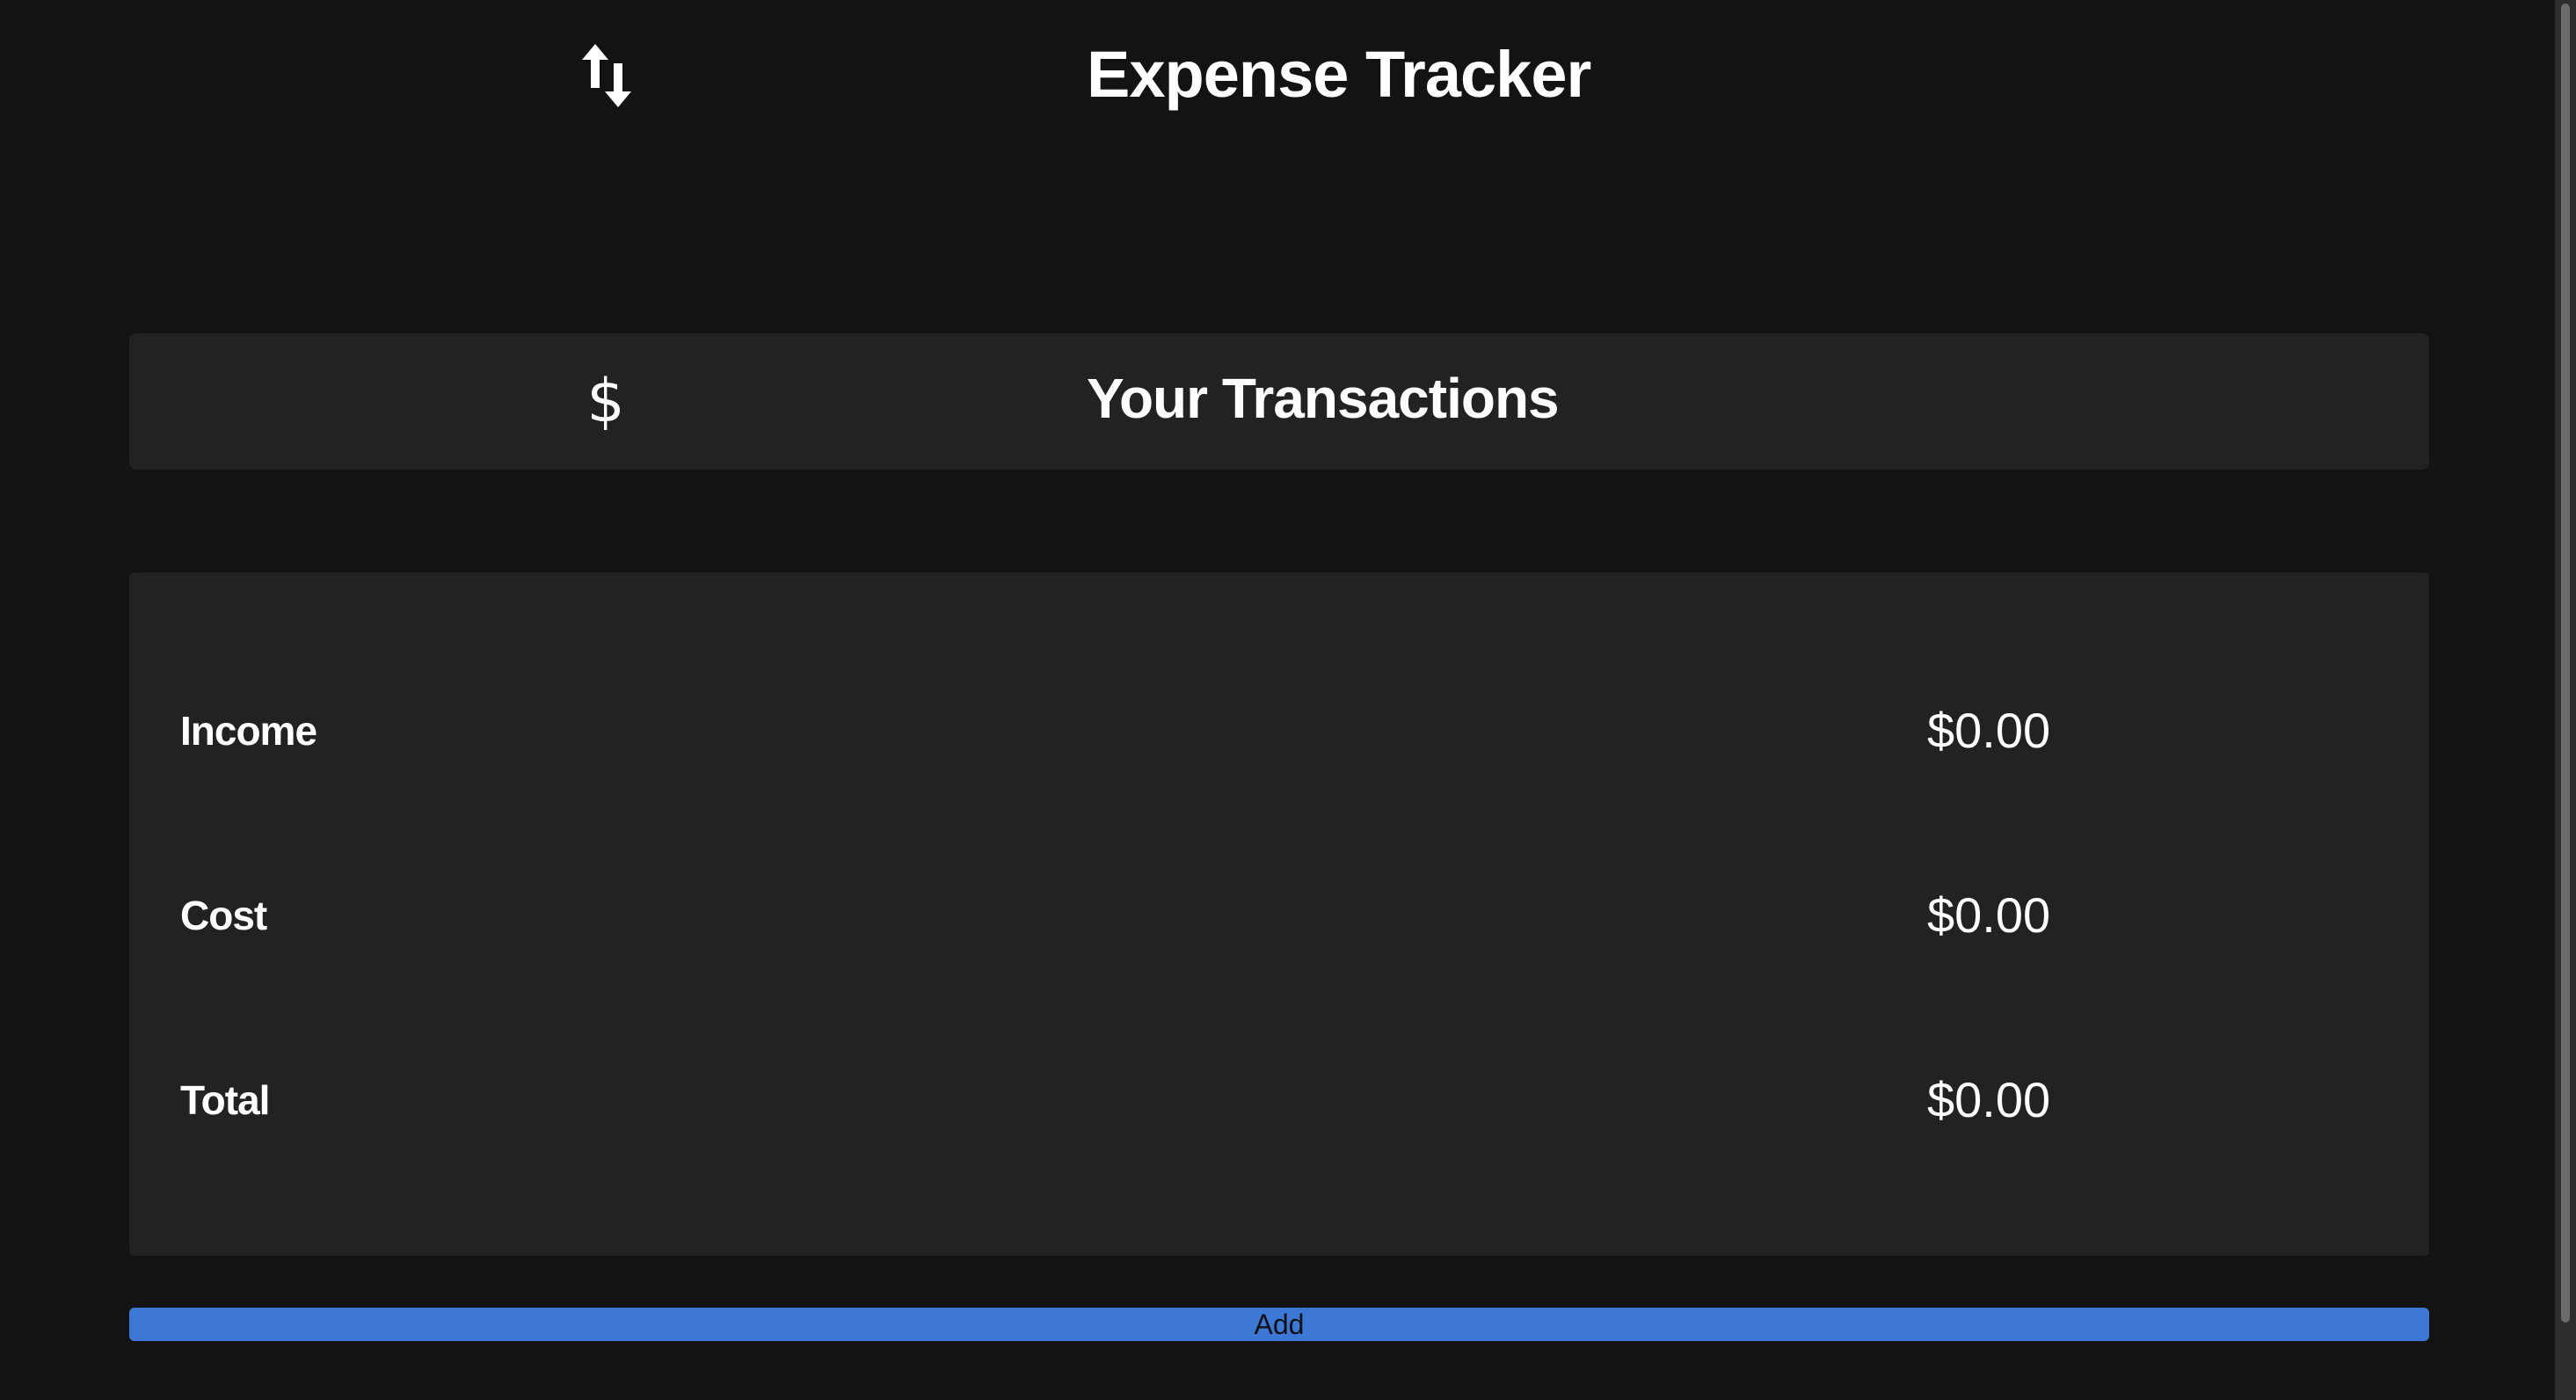 The width and height of the screenshot is (2576, 1400). Describe the element at coordinates (1989, 1099) in the screenshot. I see `total-value: $0.00` at that location.